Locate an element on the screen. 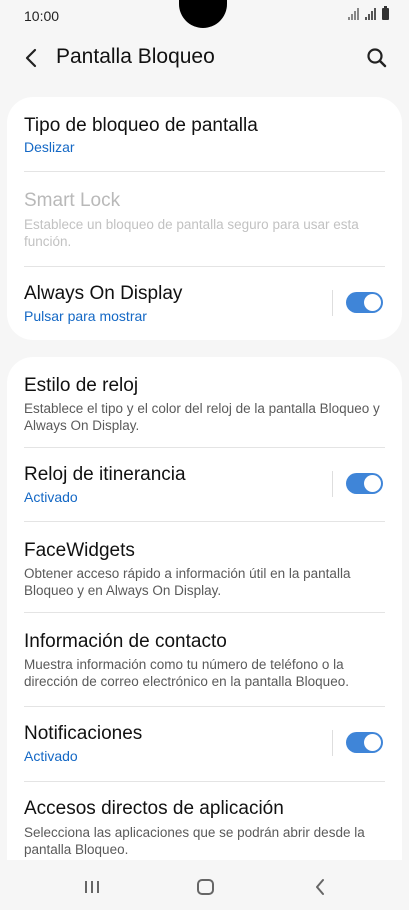  nav-back-icon is located at coordinates (320, 887).